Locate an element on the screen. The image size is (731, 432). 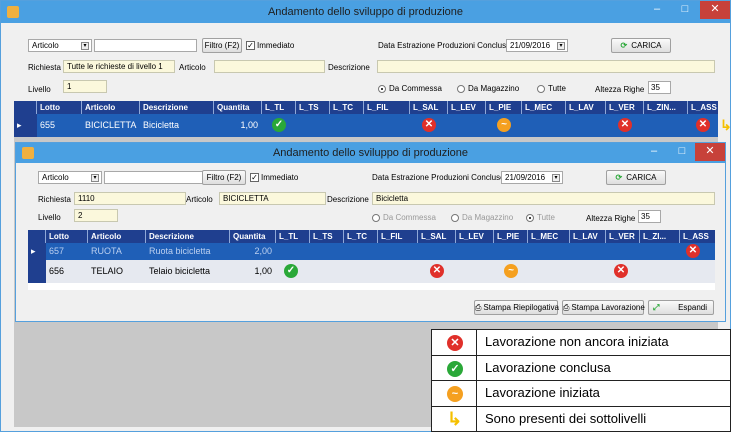
outer-radio-magazzino: Da Magazzino is located at coordinates (488, 88).